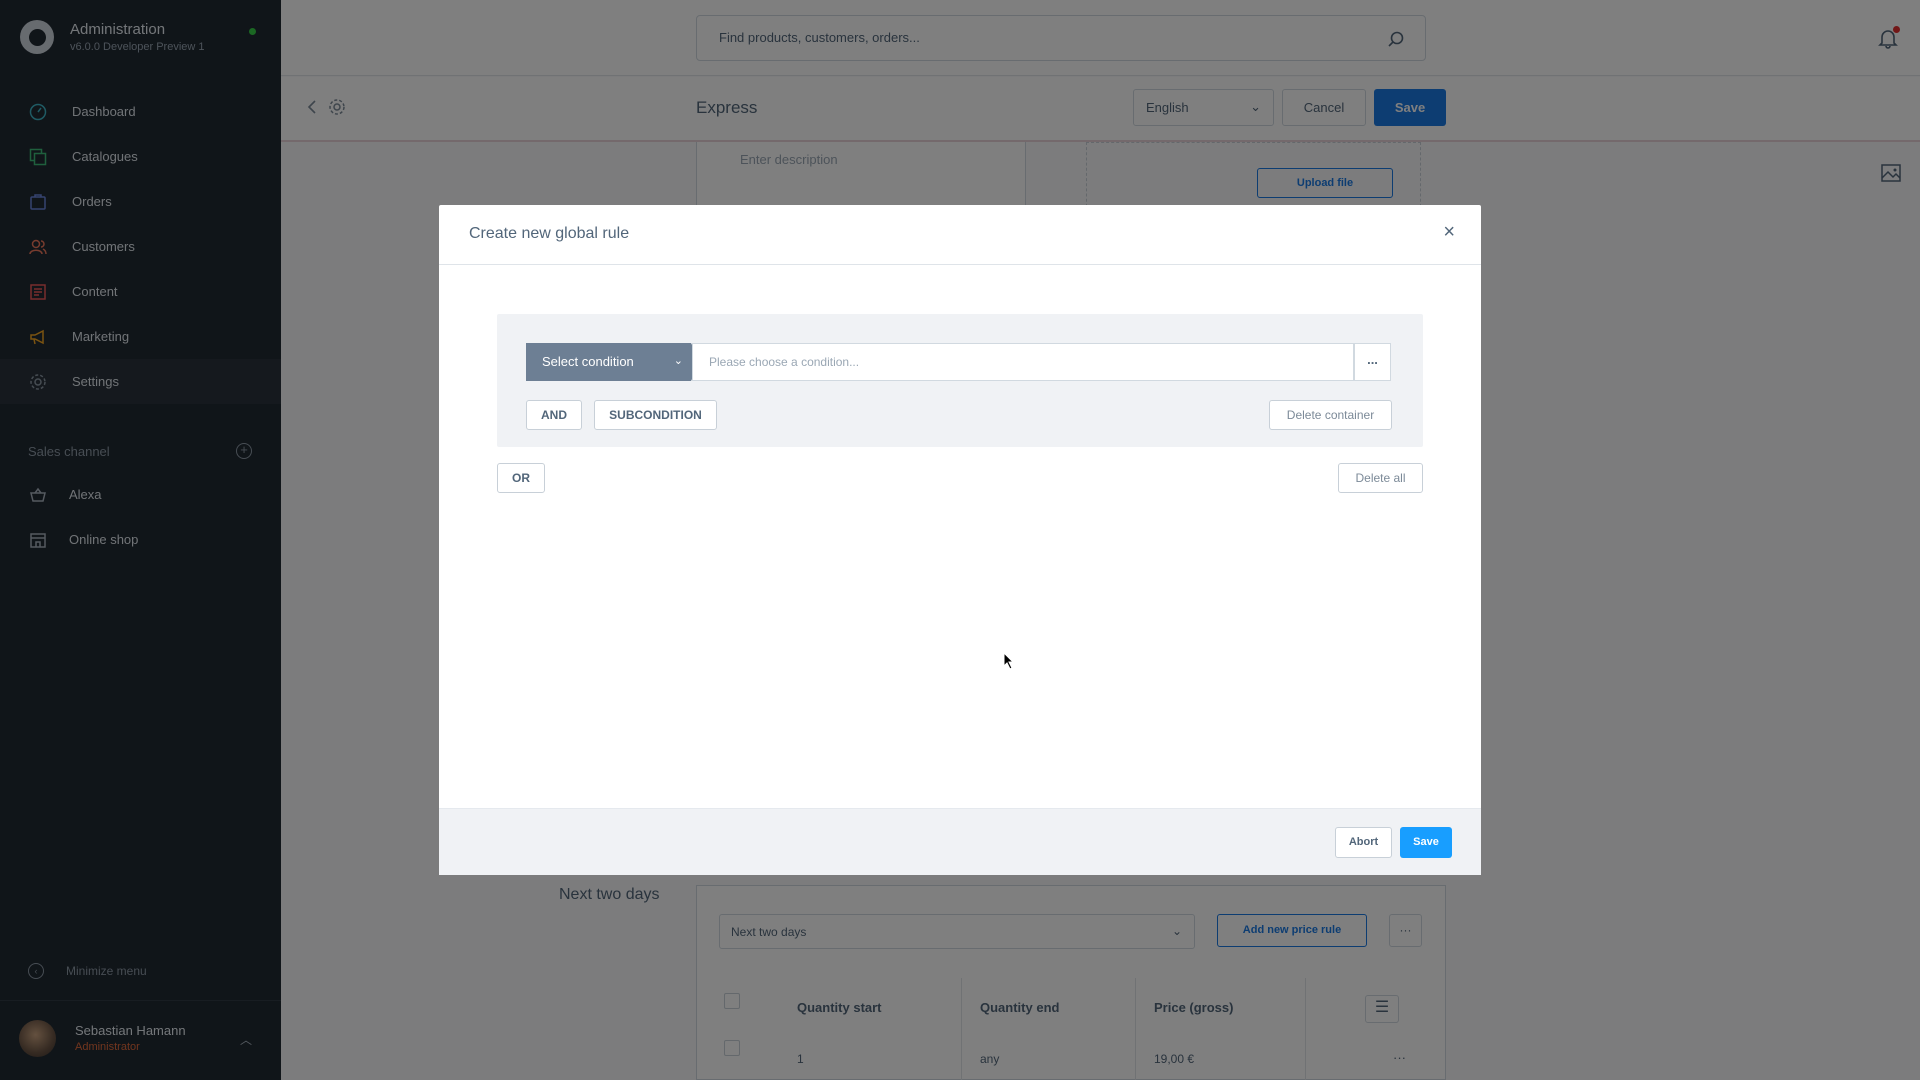 This screenshot has height=1080, width=1920. I want to click on mouse-cursor-icon, so click(1009, 661).